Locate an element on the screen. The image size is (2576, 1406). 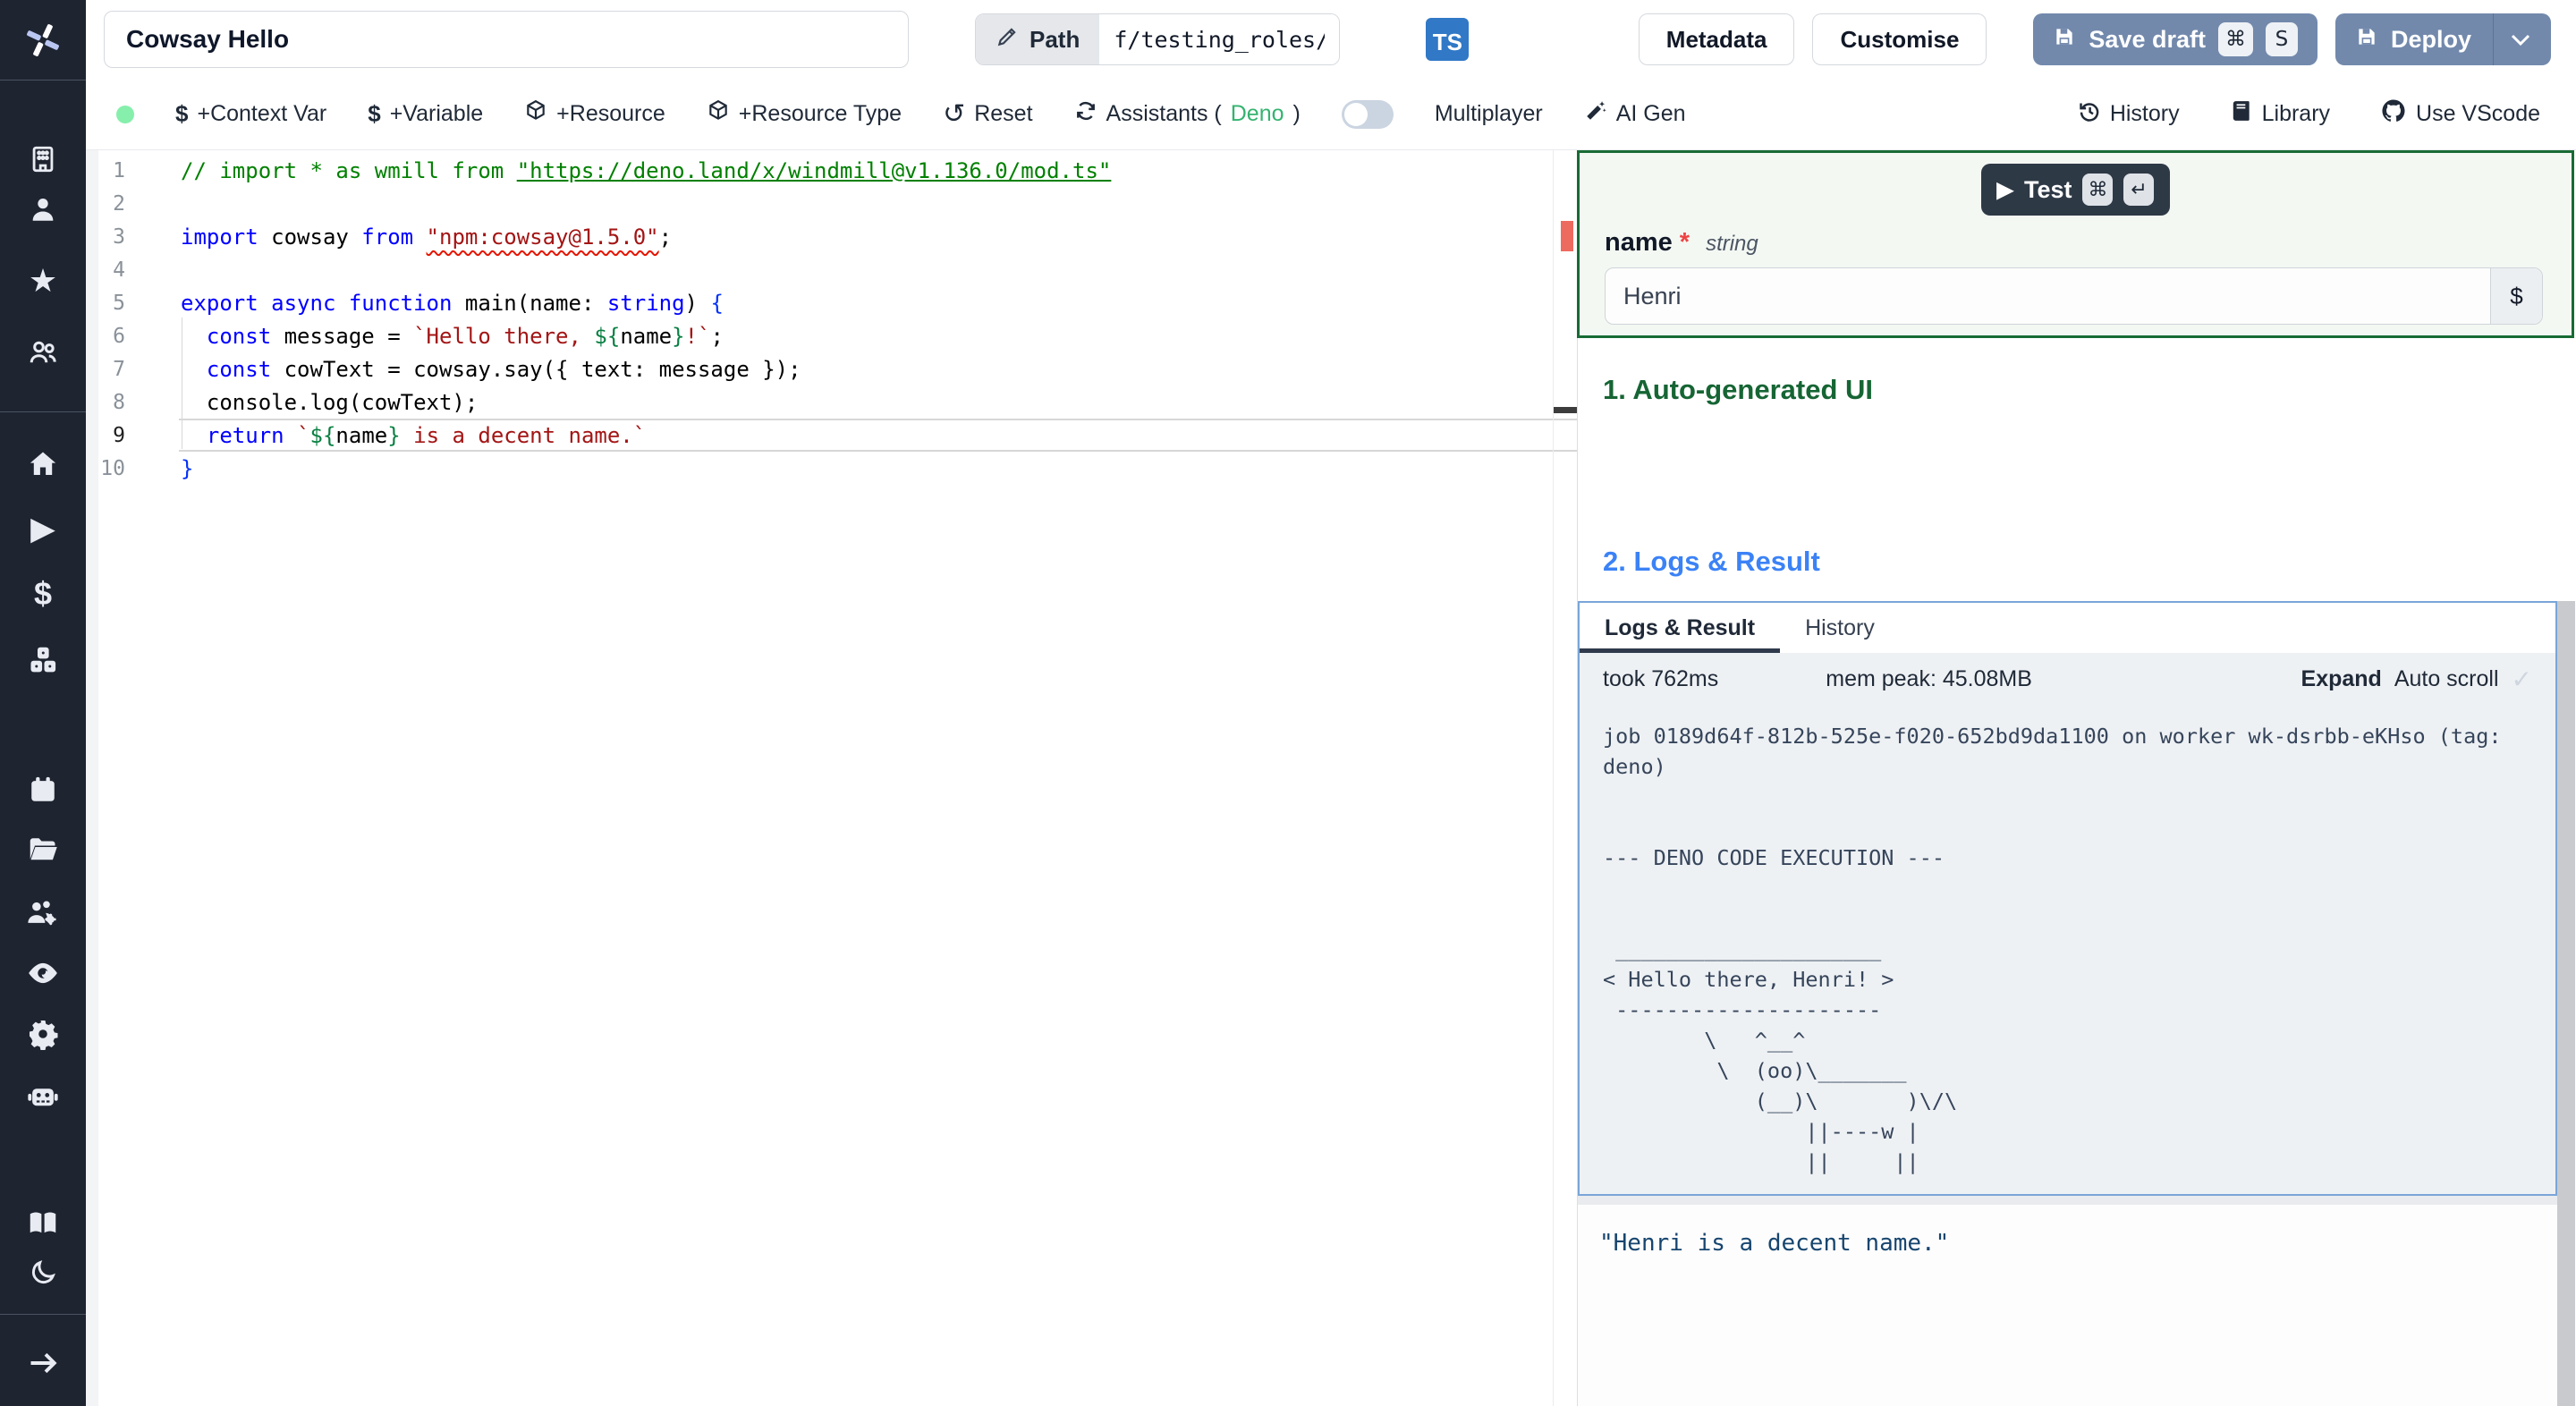
code-line: 9 return ` ${name} is a decent name.` is located at coordinates (831, 436).